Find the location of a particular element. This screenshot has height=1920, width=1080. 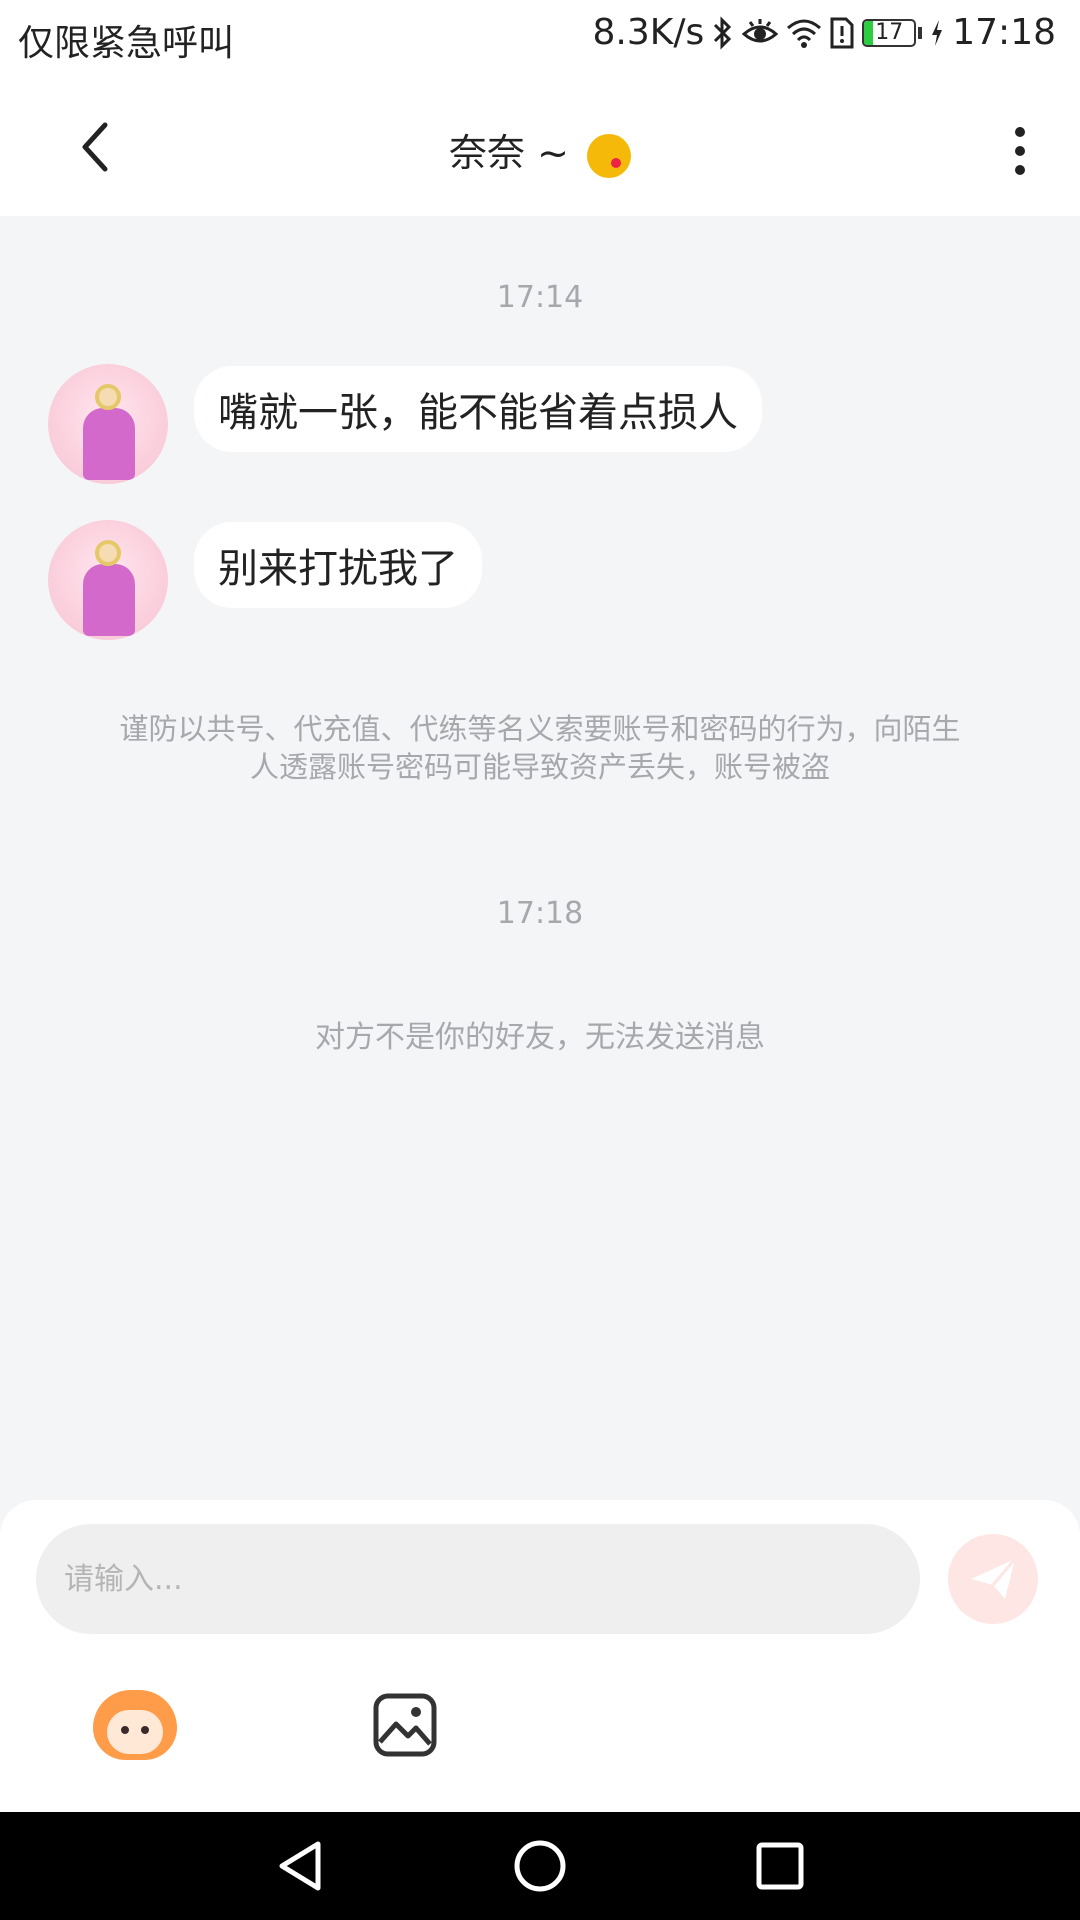

chat-header: 奈奈 ~ is located at coordinates (540, 146).